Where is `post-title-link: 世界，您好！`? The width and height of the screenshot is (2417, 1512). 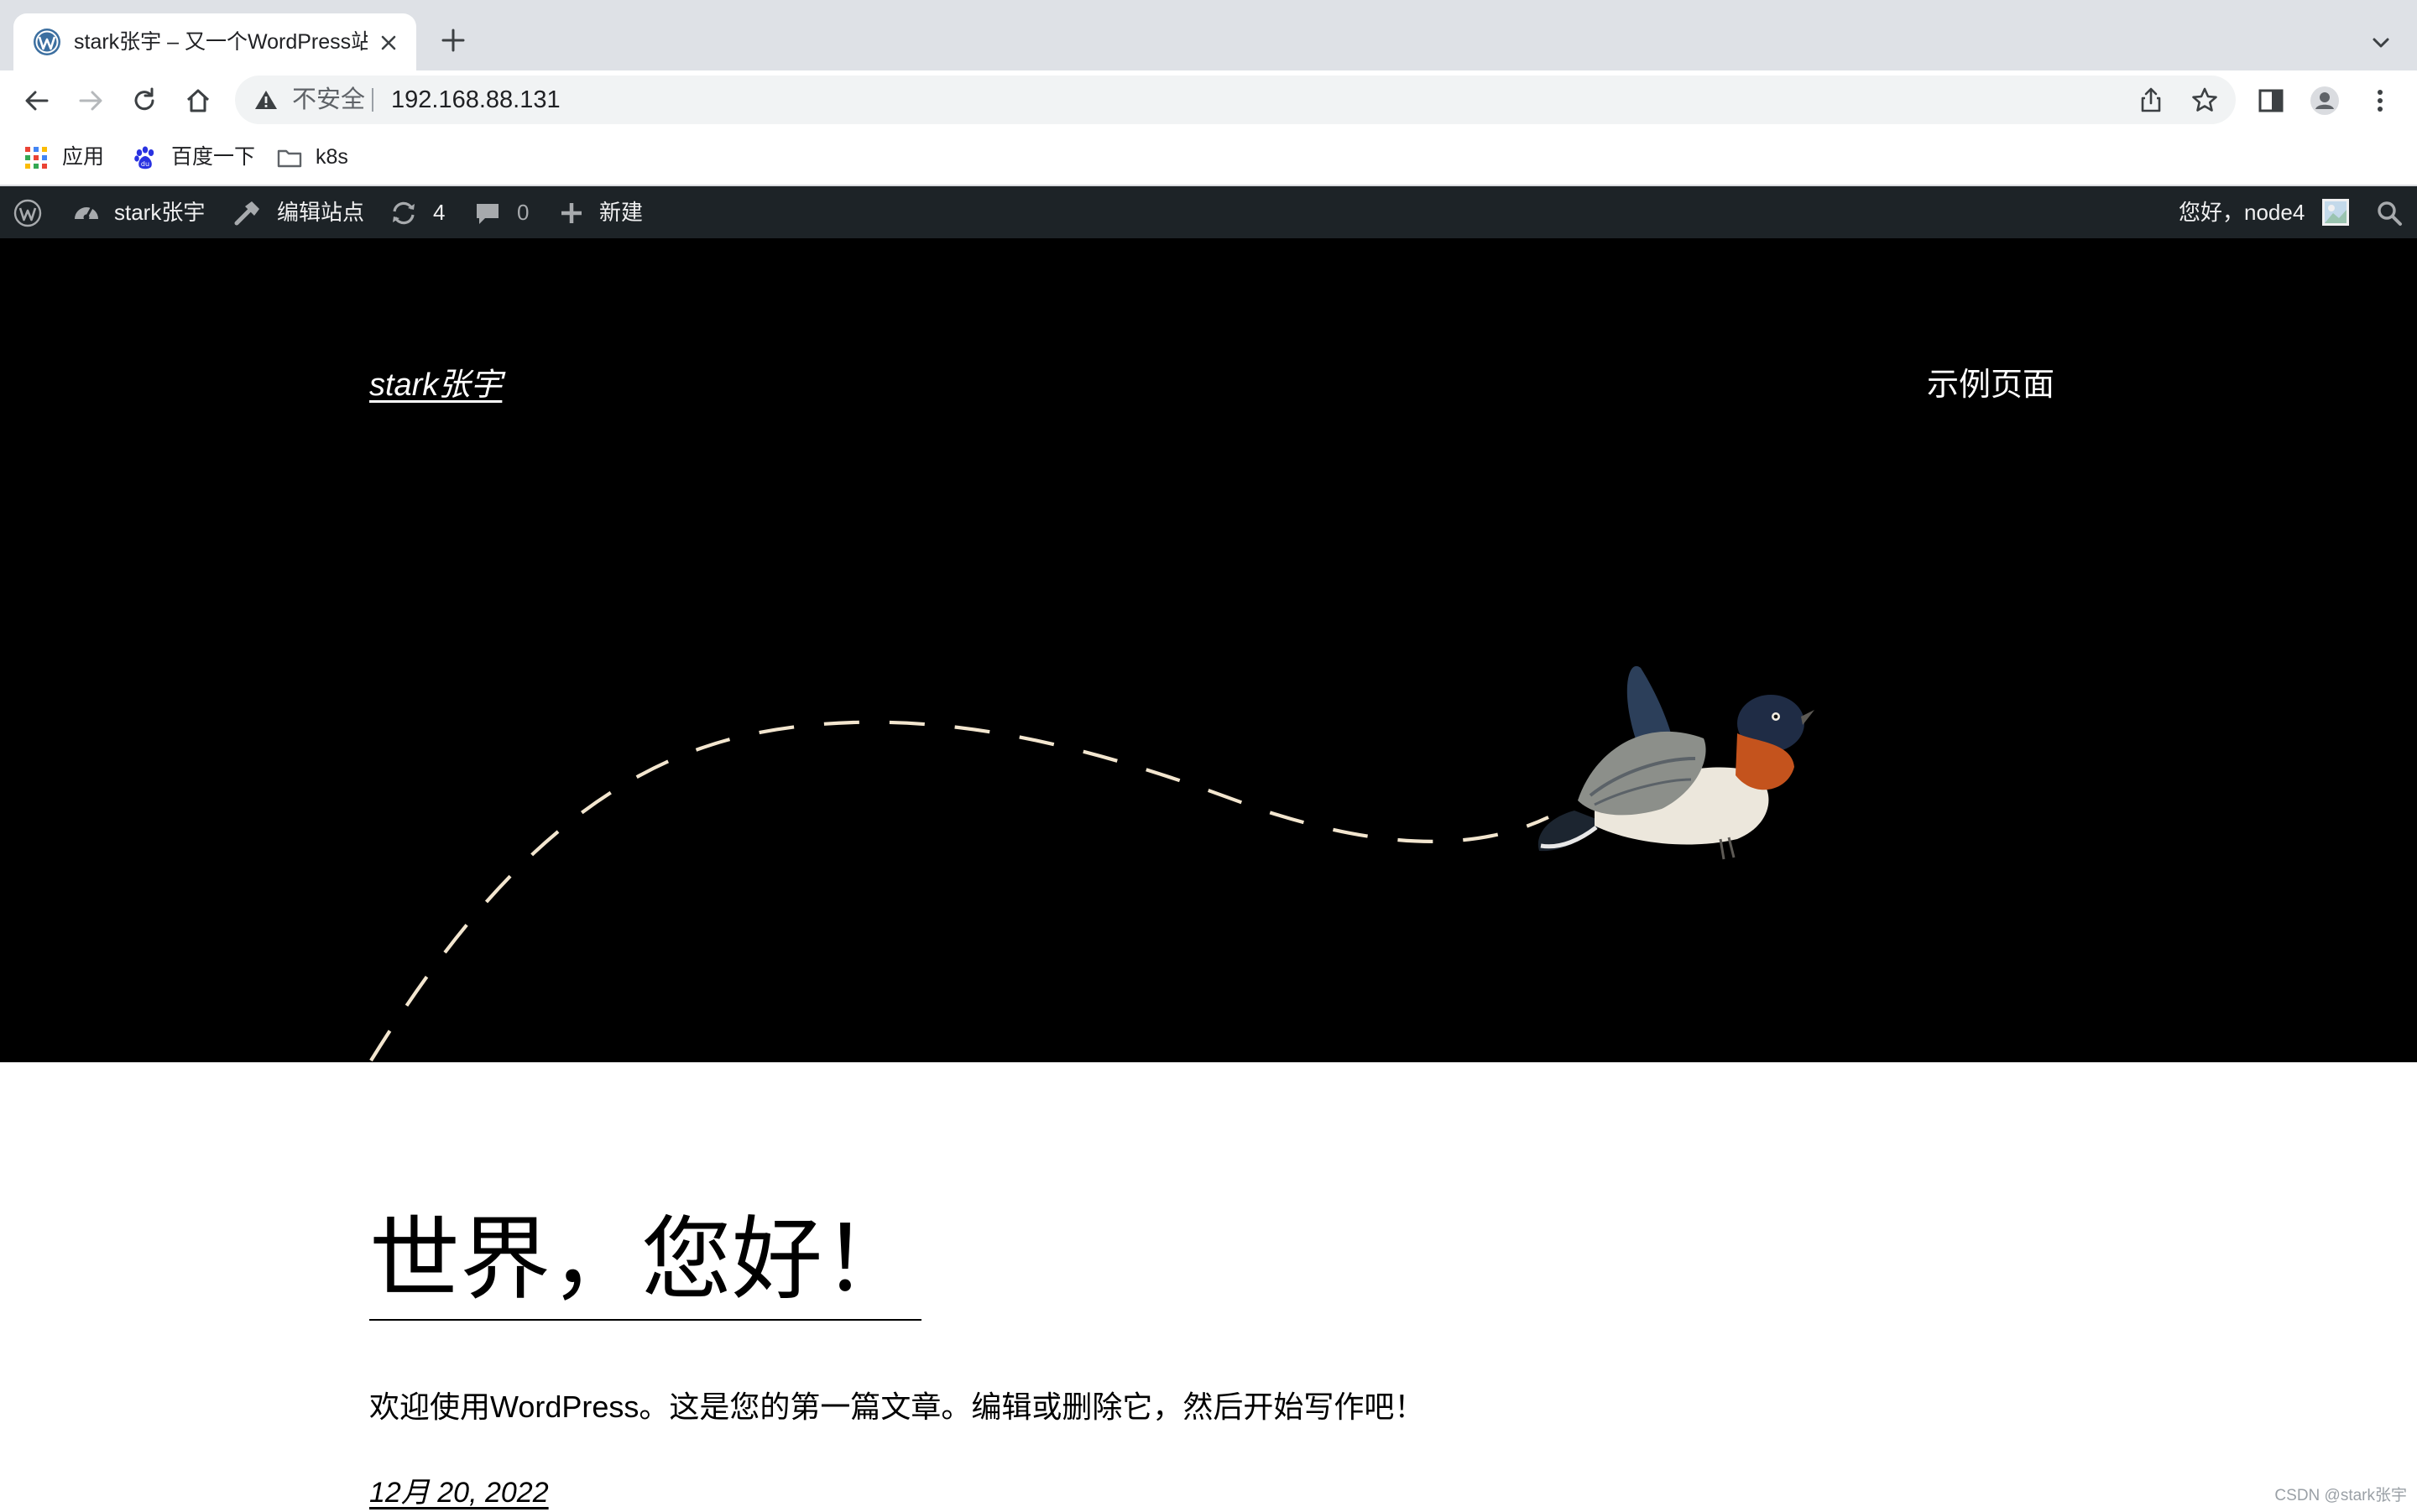
post-title-link: 世界，您好！ is located at coordinates (645, 1261).